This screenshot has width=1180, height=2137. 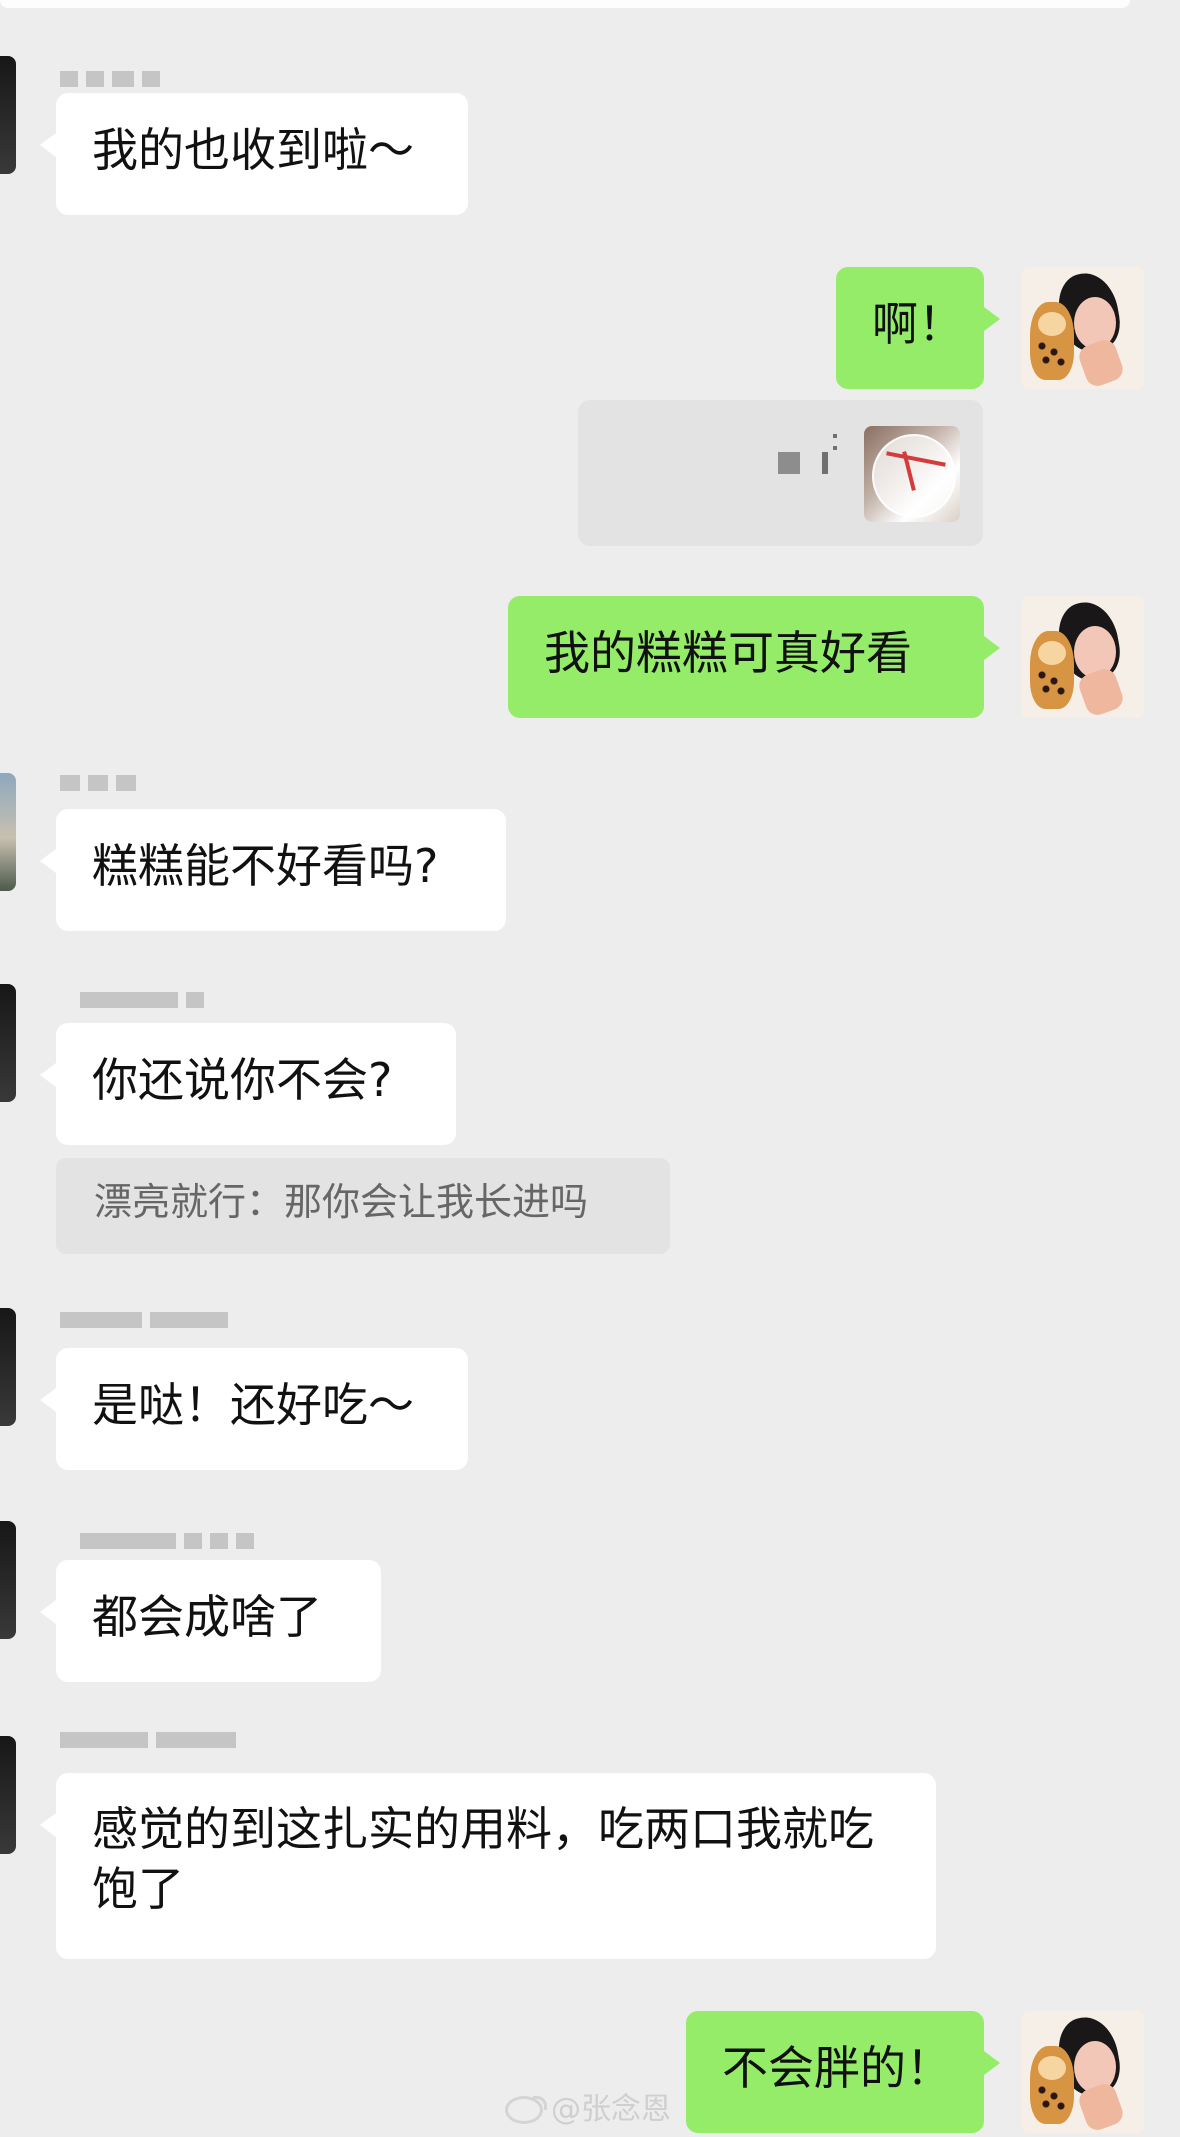 I want to click on message-bubble: 是哒！还好吃～, so click(x=254, y=1409).